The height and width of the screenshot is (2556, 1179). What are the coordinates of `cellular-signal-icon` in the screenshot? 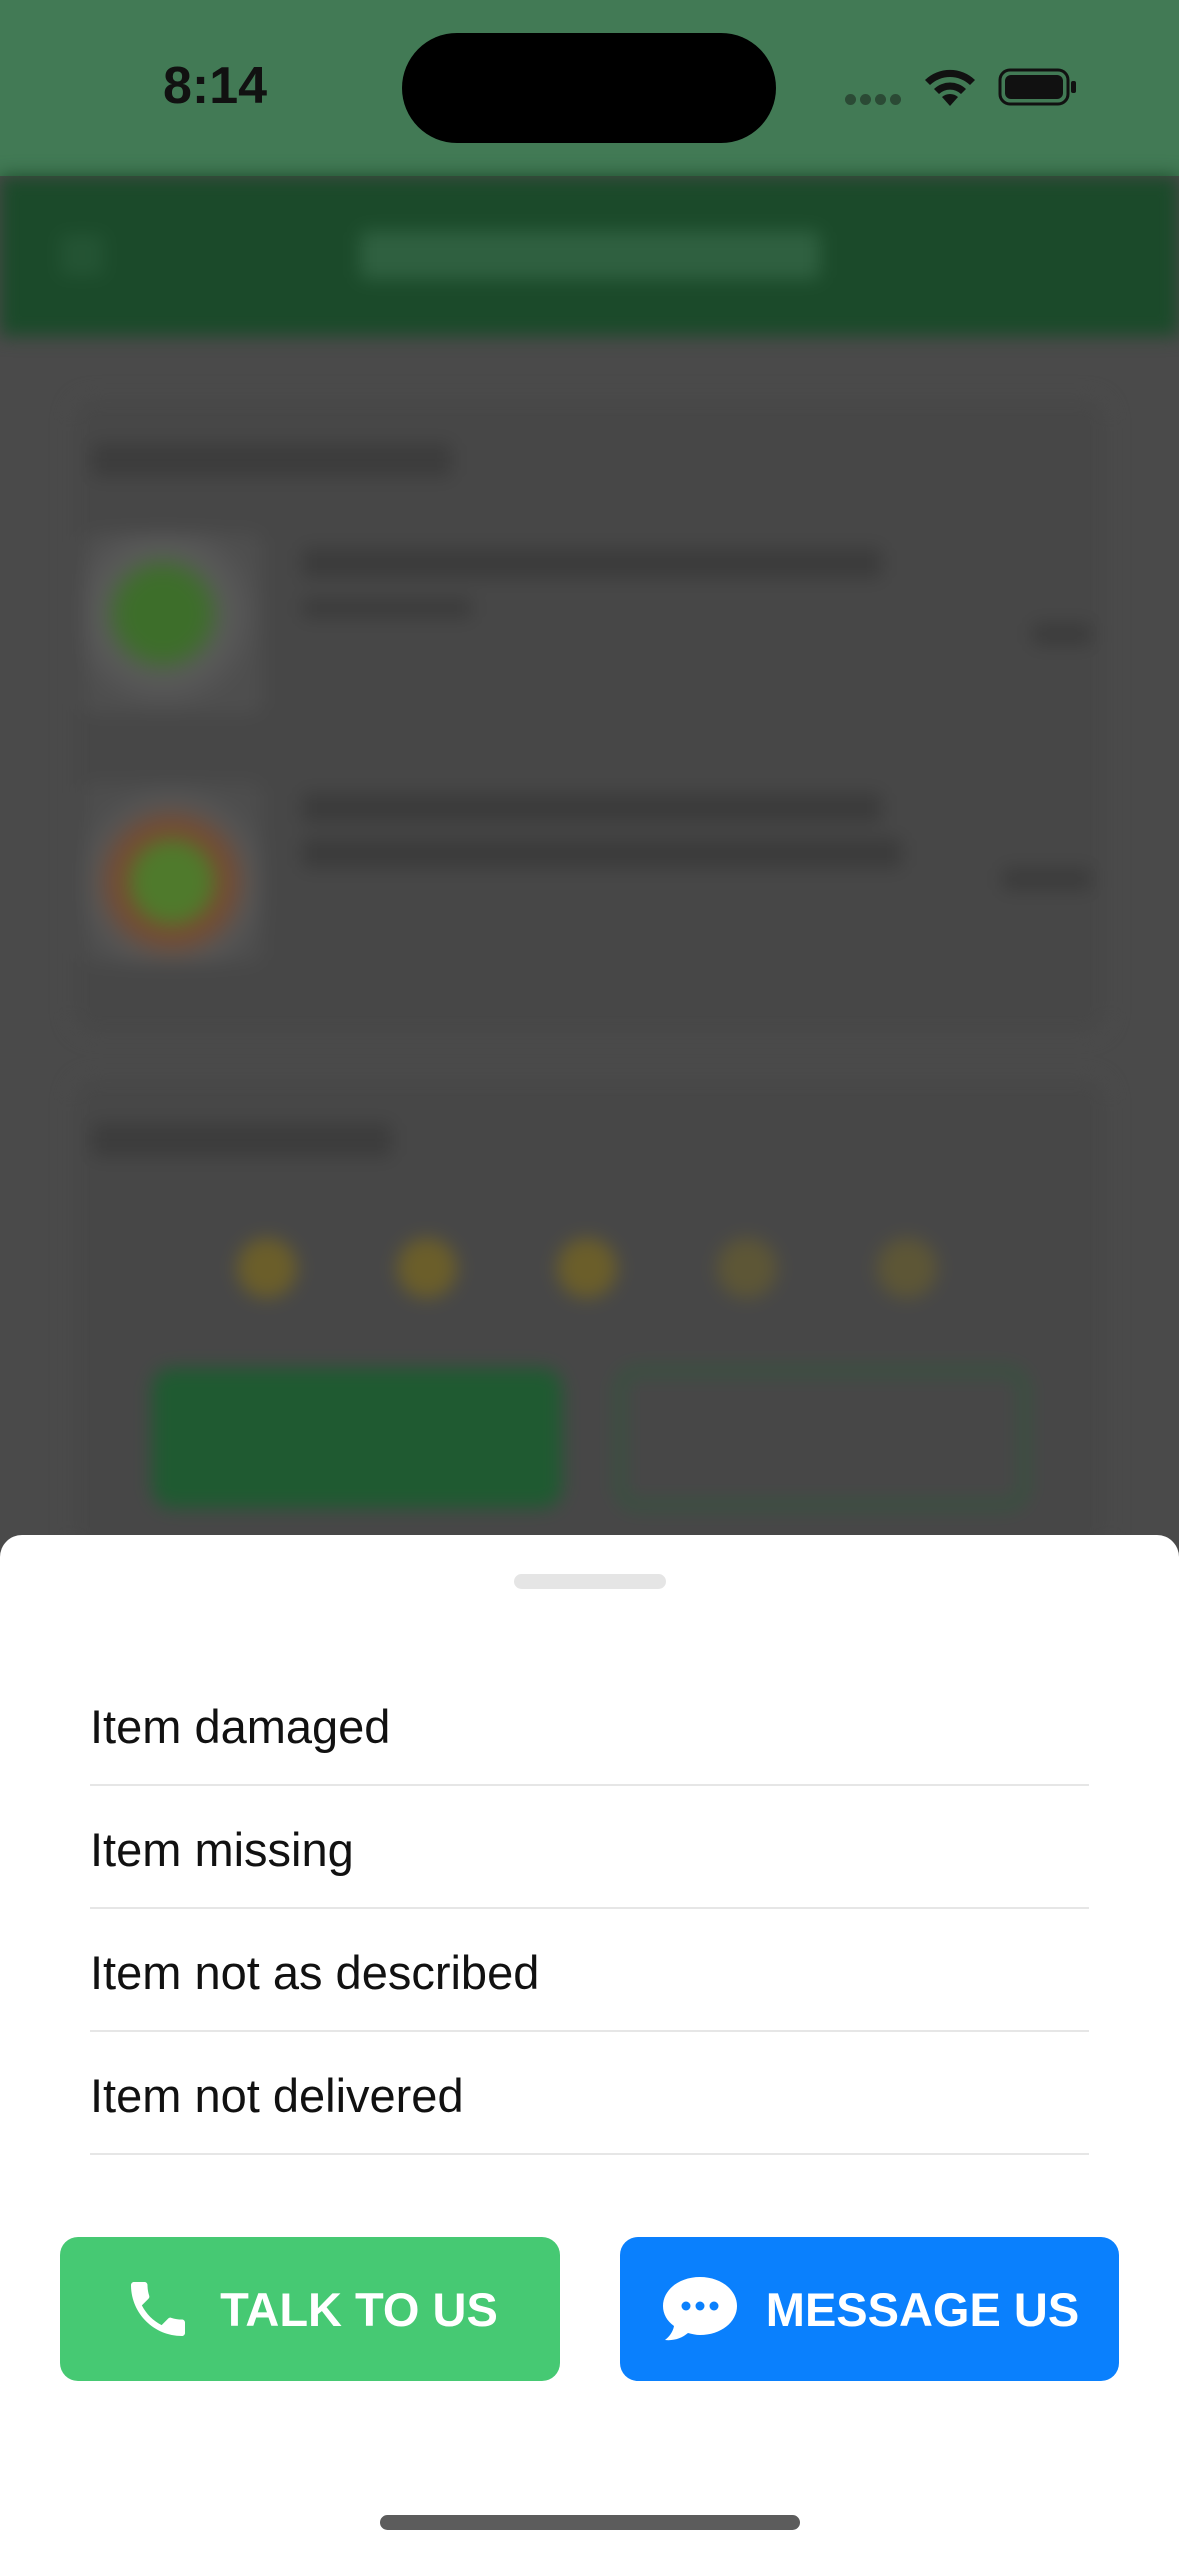 It's located at (875, 101).